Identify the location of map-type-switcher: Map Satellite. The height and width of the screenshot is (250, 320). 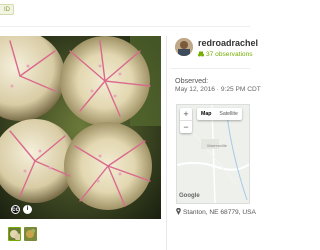
(219, 114).